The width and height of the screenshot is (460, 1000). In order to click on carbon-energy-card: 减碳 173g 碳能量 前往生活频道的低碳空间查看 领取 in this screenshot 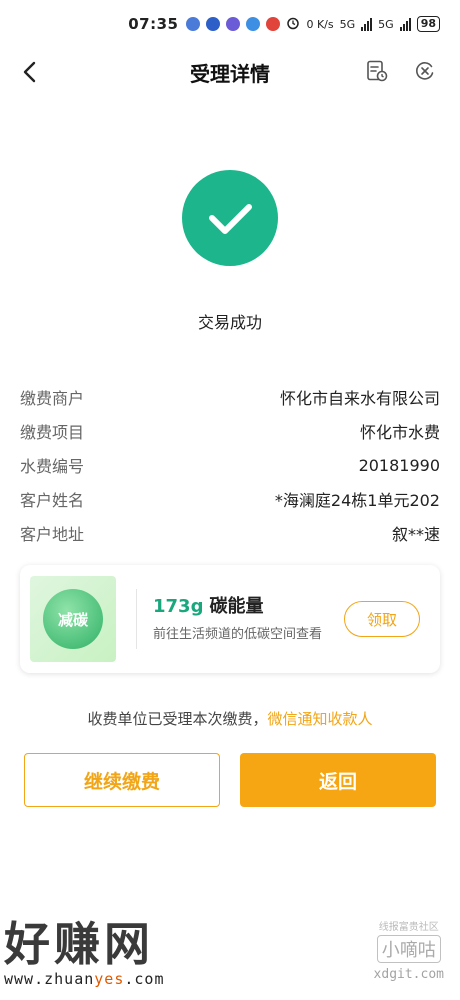, I will do `click(230, 619)`.